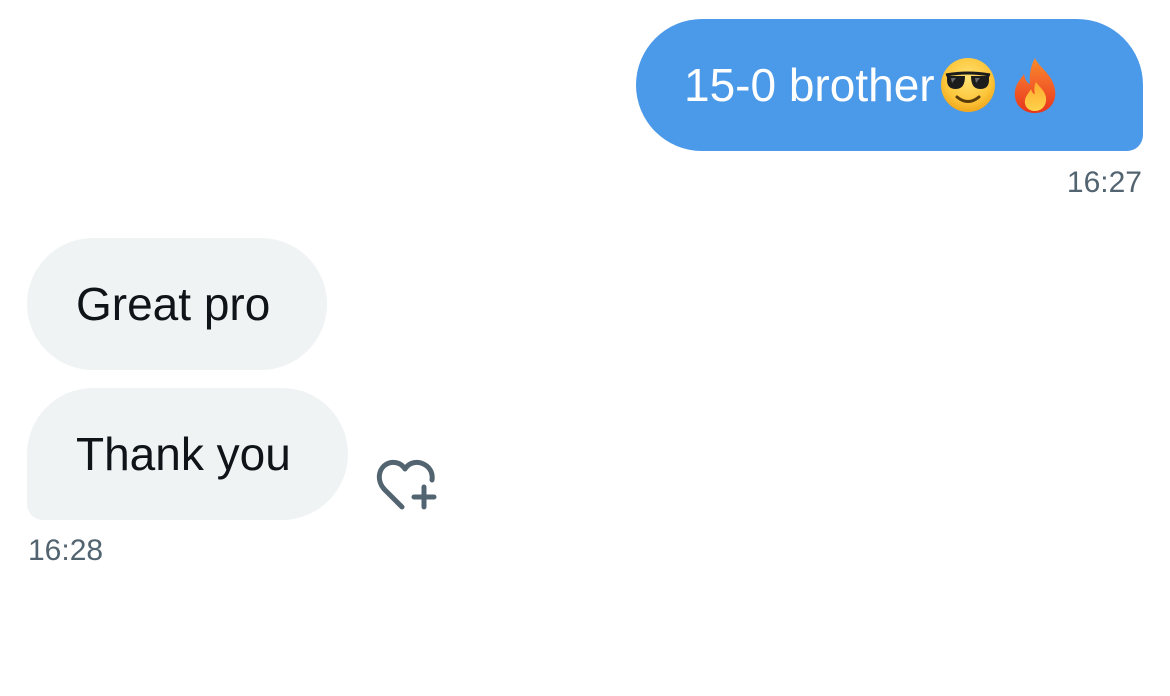 The image size is (1170, 696). I want to click on react-button, so click(408, 485).